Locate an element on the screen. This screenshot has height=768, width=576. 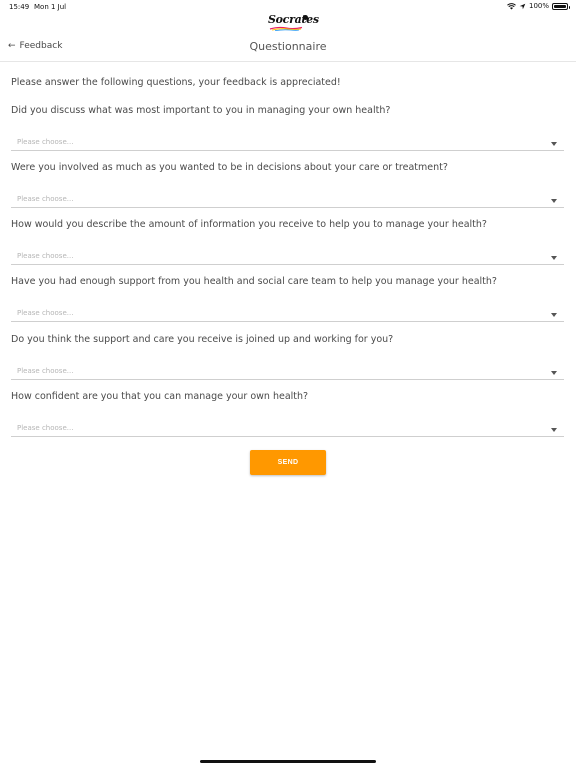
navigation-bar: ← Feedback Questionnaire is located at coordinates (288, 48).